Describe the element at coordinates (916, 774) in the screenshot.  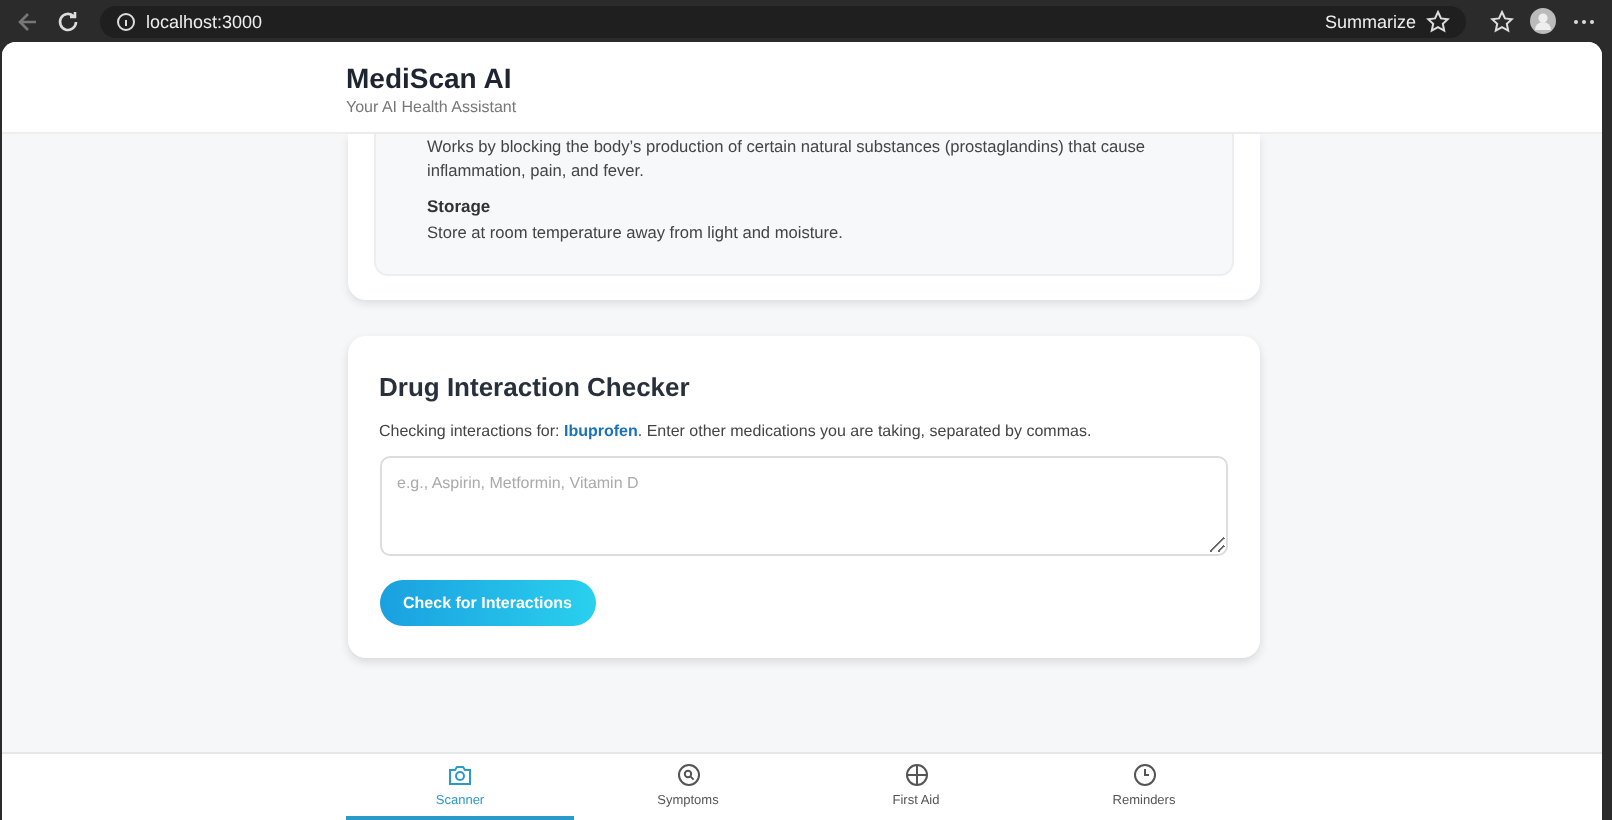
I see `crosshair-icon` at that location.